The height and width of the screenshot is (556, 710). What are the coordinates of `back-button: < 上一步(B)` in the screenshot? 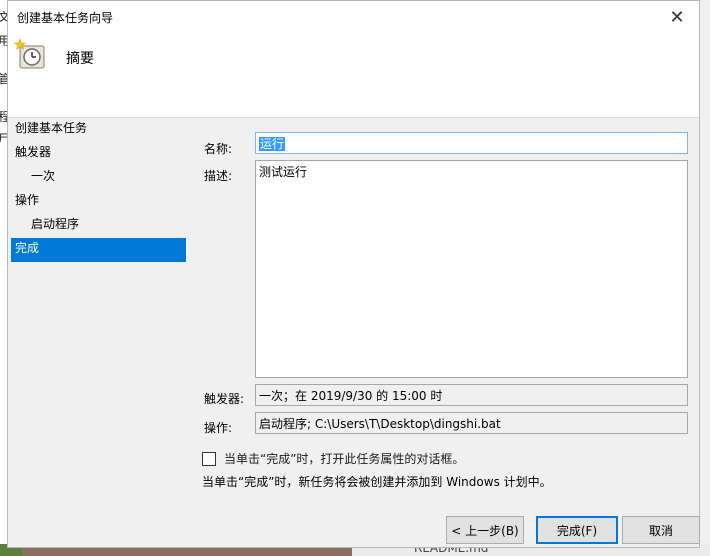 It's located at (485, 530).